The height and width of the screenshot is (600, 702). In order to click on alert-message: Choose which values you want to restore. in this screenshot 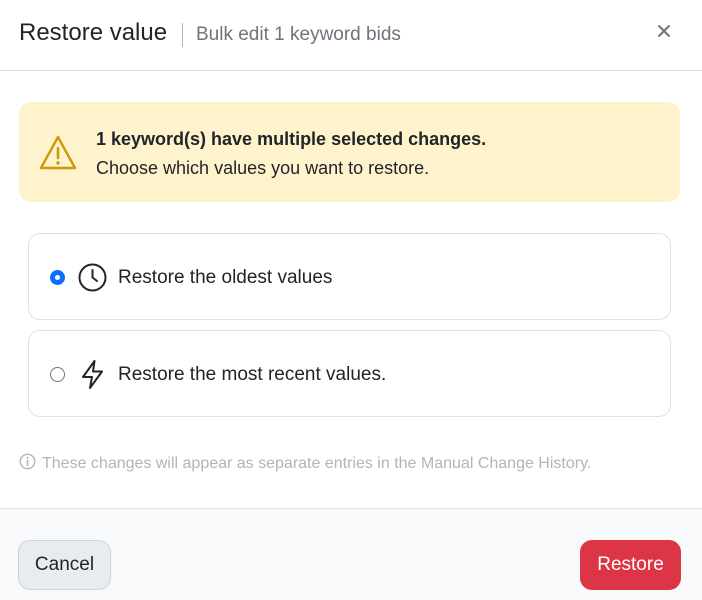, I will do `click(263, 168)`.